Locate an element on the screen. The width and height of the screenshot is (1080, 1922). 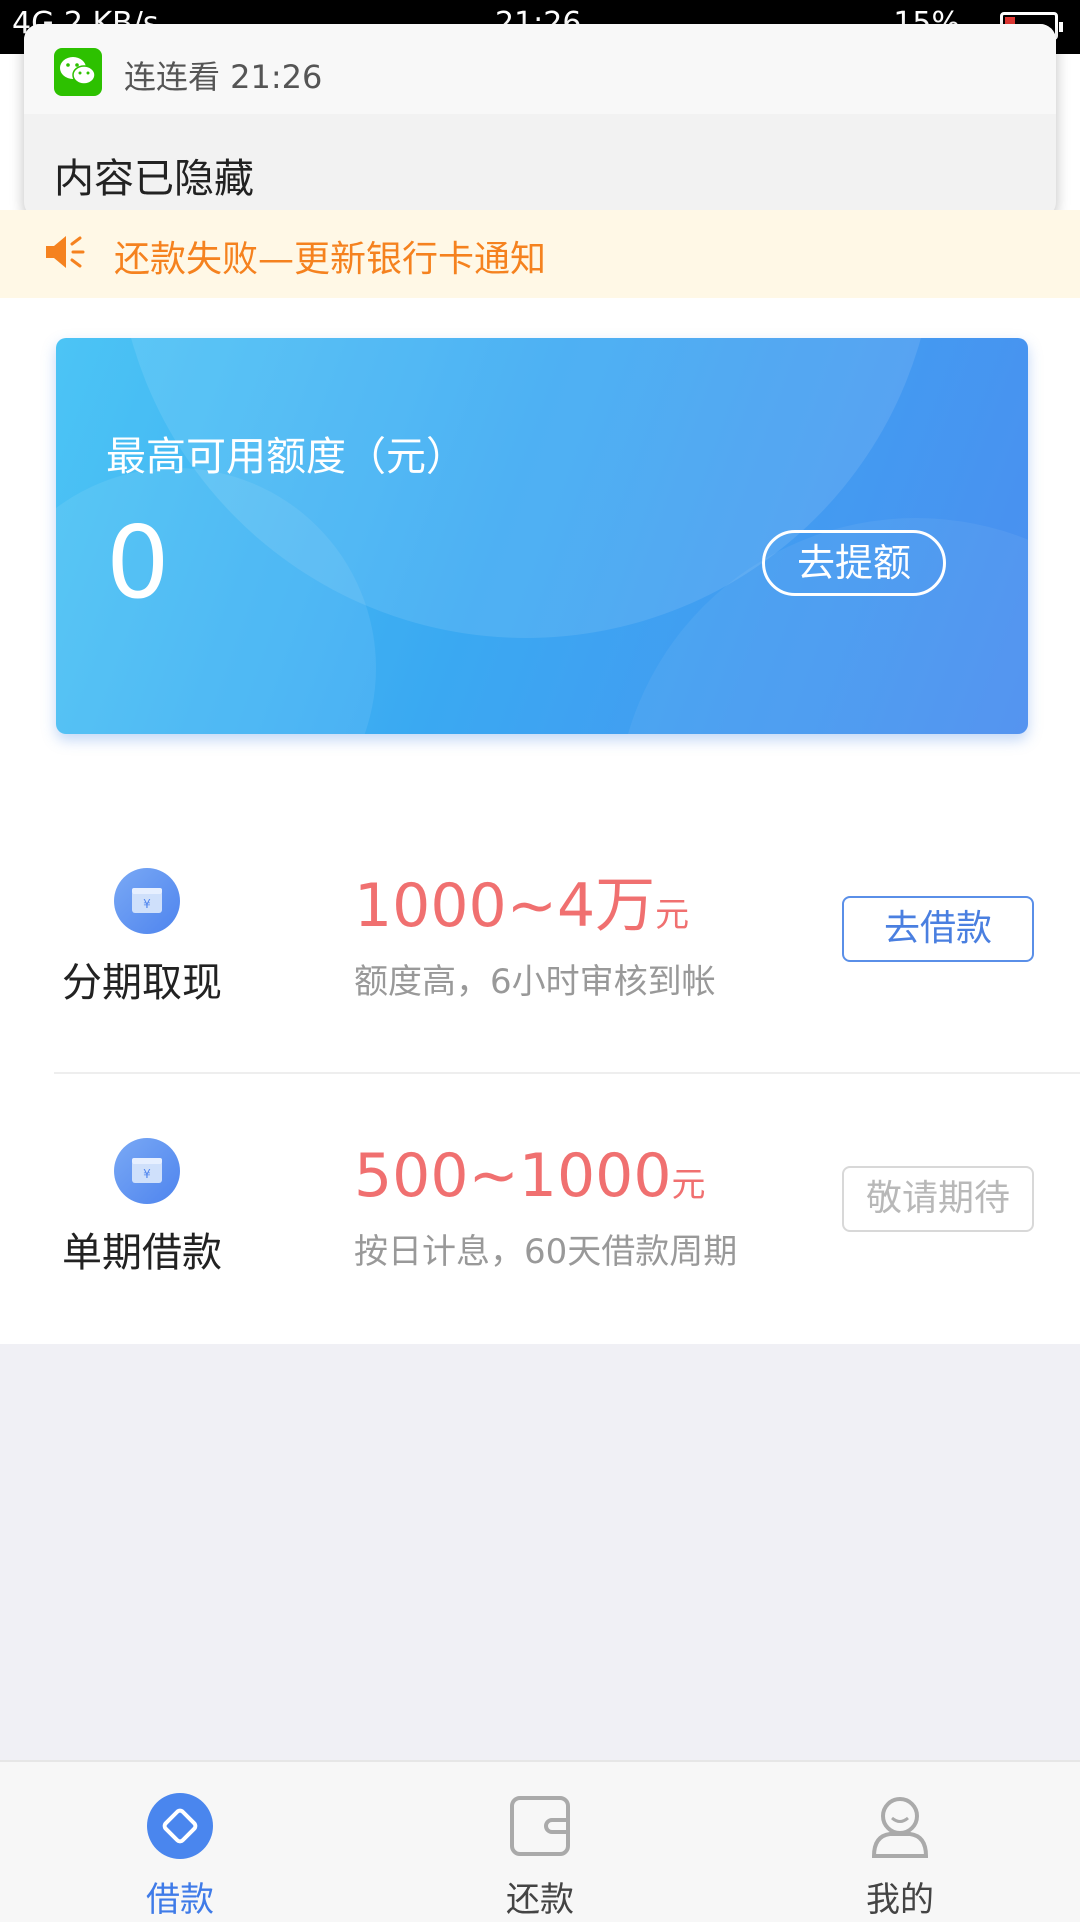
nav-item-loan: 借款 is located at coordinates (180, 1842).